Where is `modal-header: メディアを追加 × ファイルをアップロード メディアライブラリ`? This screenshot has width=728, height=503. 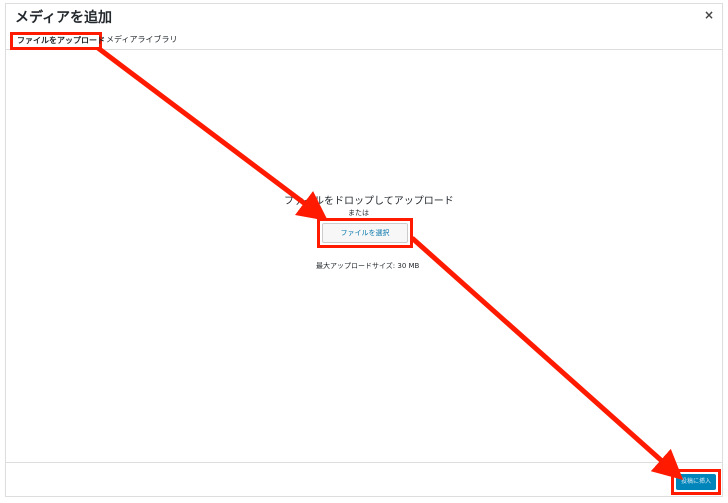
modal-header: メディアを追加 × ファイルをアップロード メディアライブラリ is located at coordinates (364, 27).